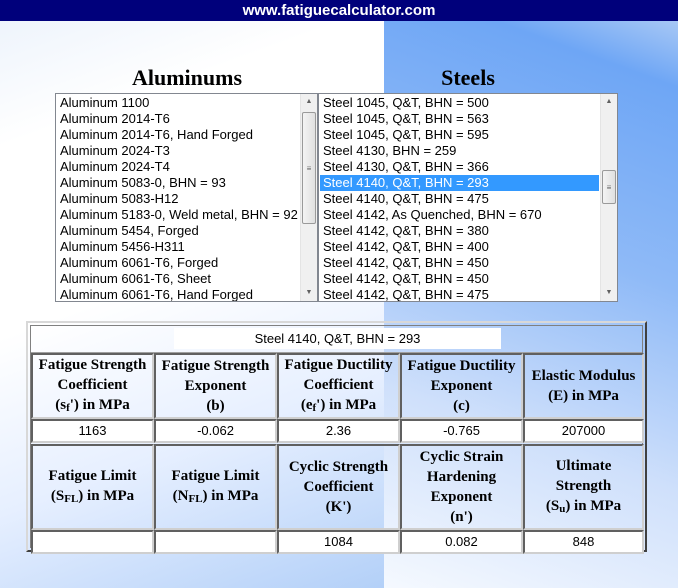 The height and width of the screenshot is (588, 678). What do you see at coordinates (338, 487) in the screenshot?
I see `row2-header-2: Cyclic Strength Coefficient (K')` at bounding box center [338, 487].